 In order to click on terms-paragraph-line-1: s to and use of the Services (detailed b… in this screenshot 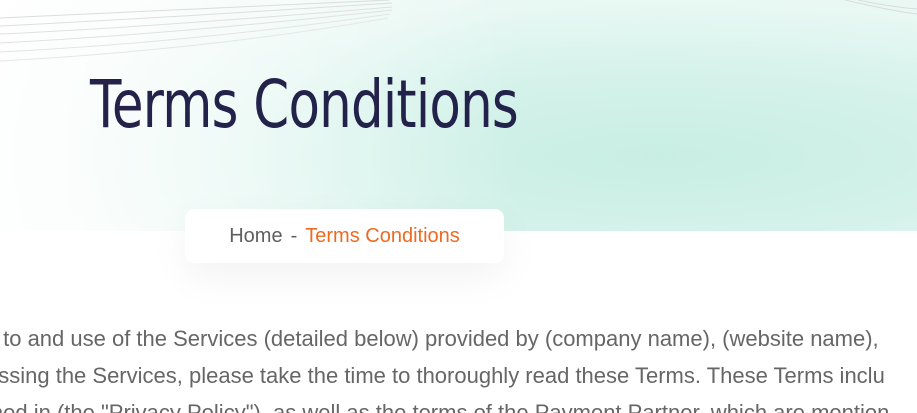, I will do `click(439, 338)`.